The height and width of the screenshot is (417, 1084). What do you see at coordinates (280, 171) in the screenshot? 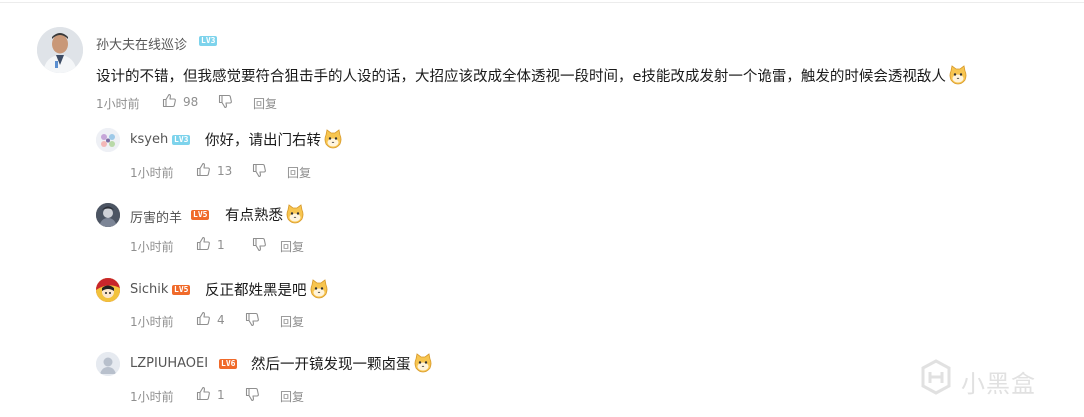
I see `comment-meta: 1小时前 13 回复` at bounding box center [280, 171].